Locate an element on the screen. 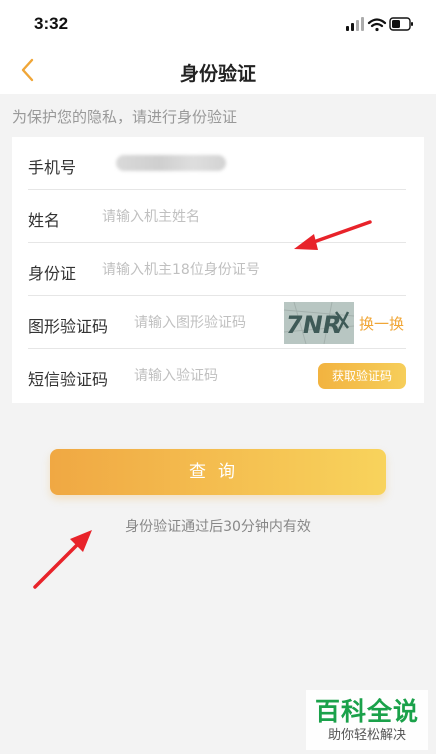  query-button: 查询 is located at coordinates (218, 472).